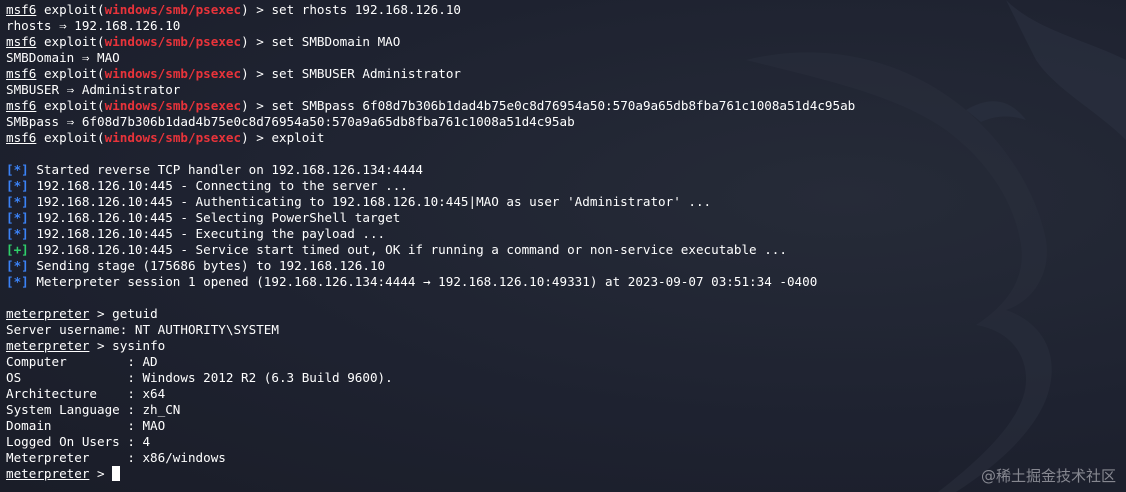 Image resolution: width=1126 pixels, height=492 pixels. Describe the element at coordinates (116, 473) in the screenshot. I see `text-cursor` at that location.